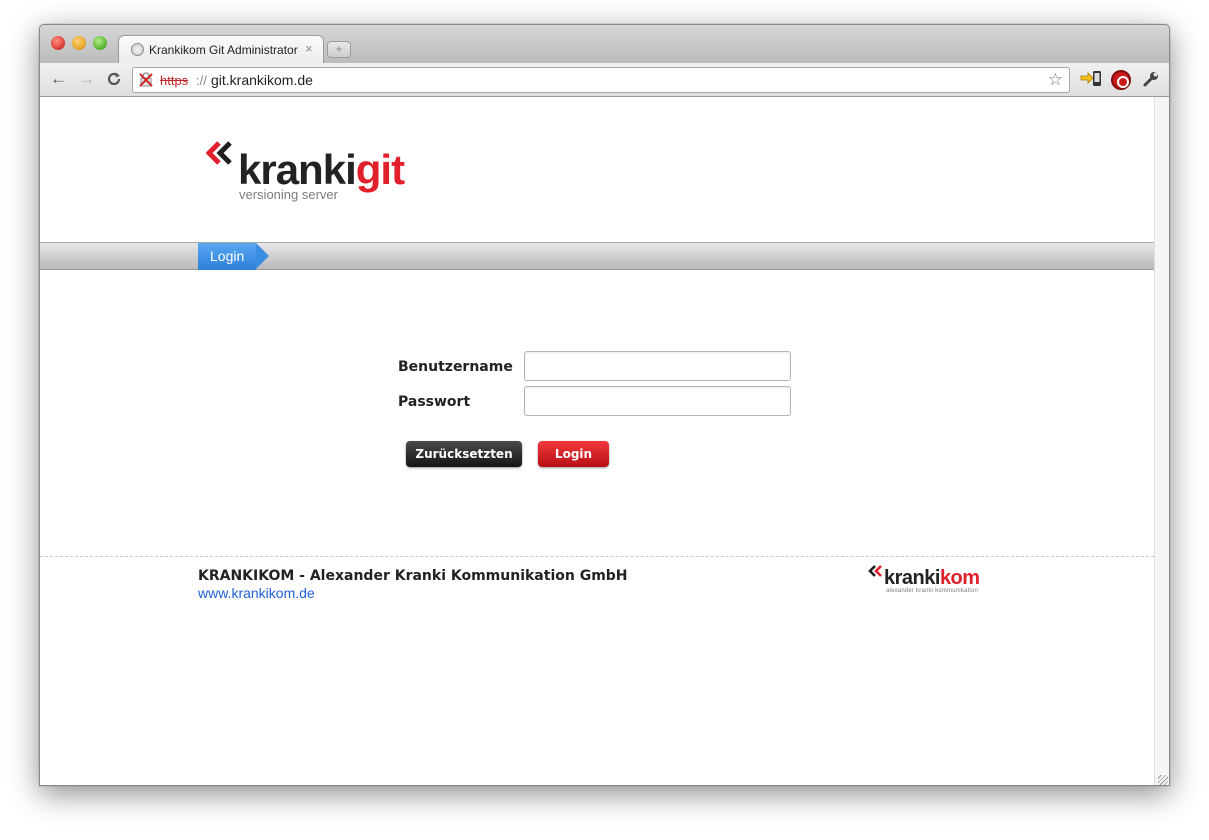 The image size is (1209, 840). I want to click on forward-arrow-icon: →, so click(86, 79).